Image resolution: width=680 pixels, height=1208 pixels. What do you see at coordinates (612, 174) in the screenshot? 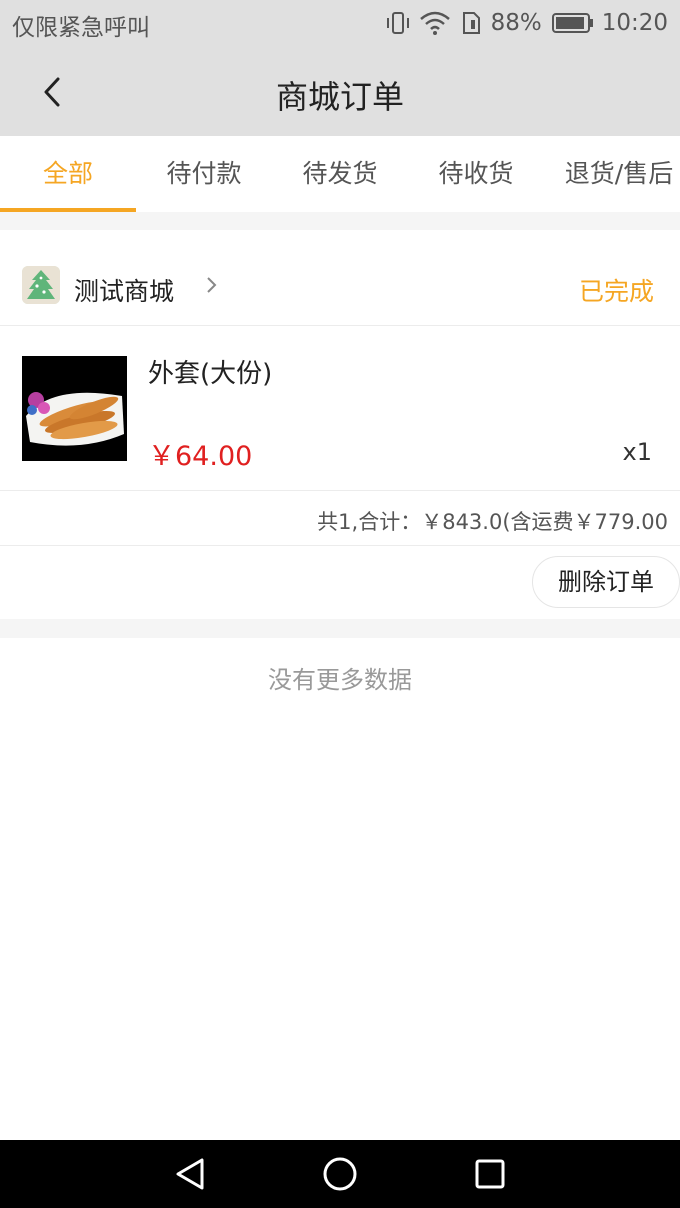
I see `tab-refund-aftersale: 退货/售后` at bounding box center [612, 174].